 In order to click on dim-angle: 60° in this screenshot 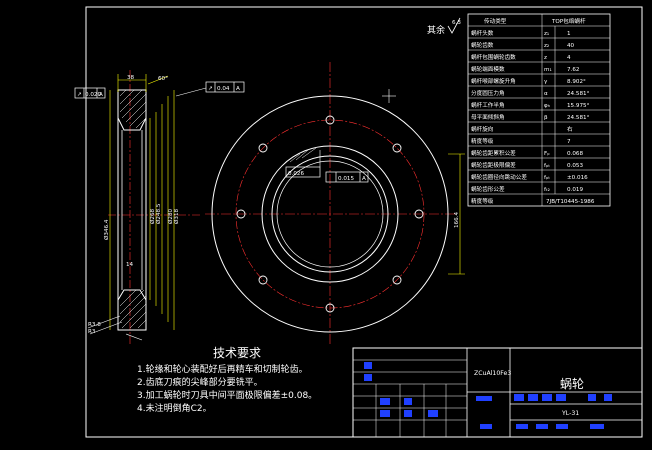, I will do `click(163, 79)`.